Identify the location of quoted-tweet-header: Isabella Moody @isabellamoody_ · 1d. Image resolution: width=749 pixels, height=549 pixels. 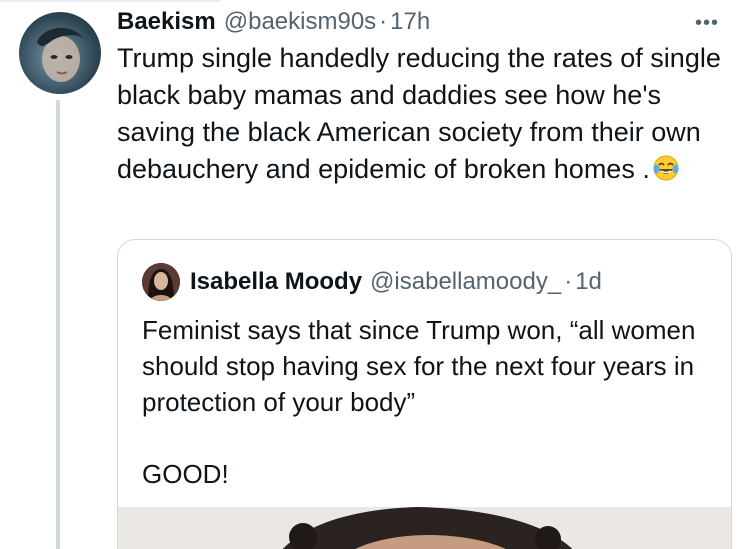
(396, 282).